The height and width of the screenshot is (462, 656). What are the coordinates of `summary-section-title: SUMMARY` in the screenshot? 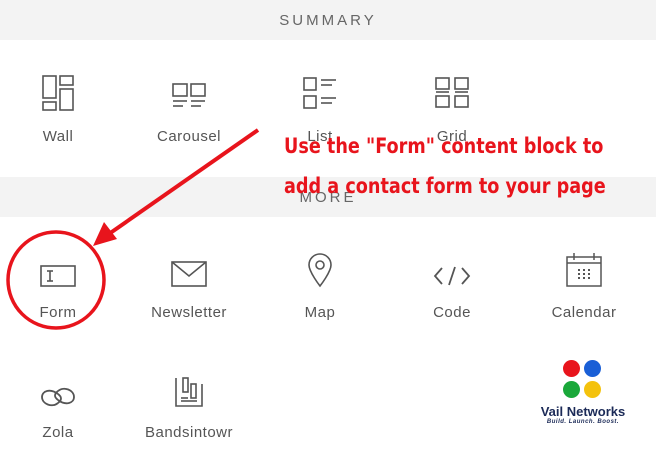 It's located at (328, 20).